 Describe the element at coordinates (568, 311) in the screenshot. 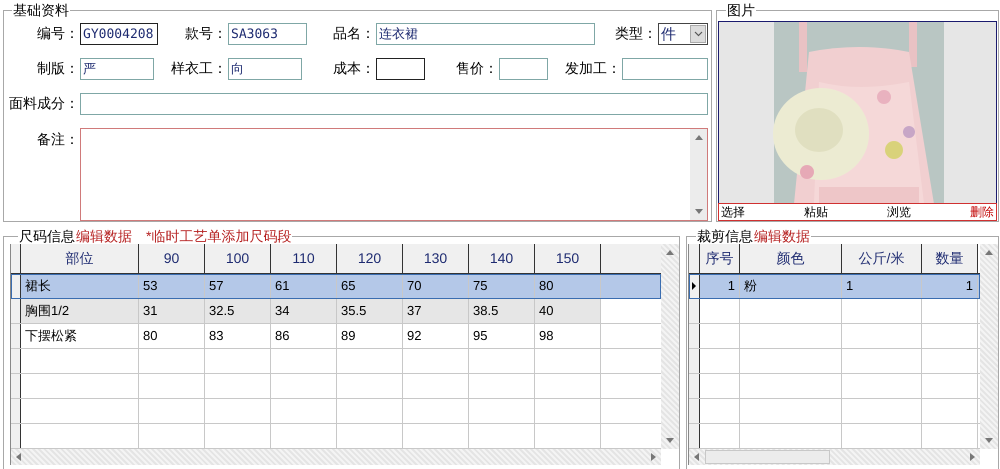

I see `table-cell: 40` at that location.